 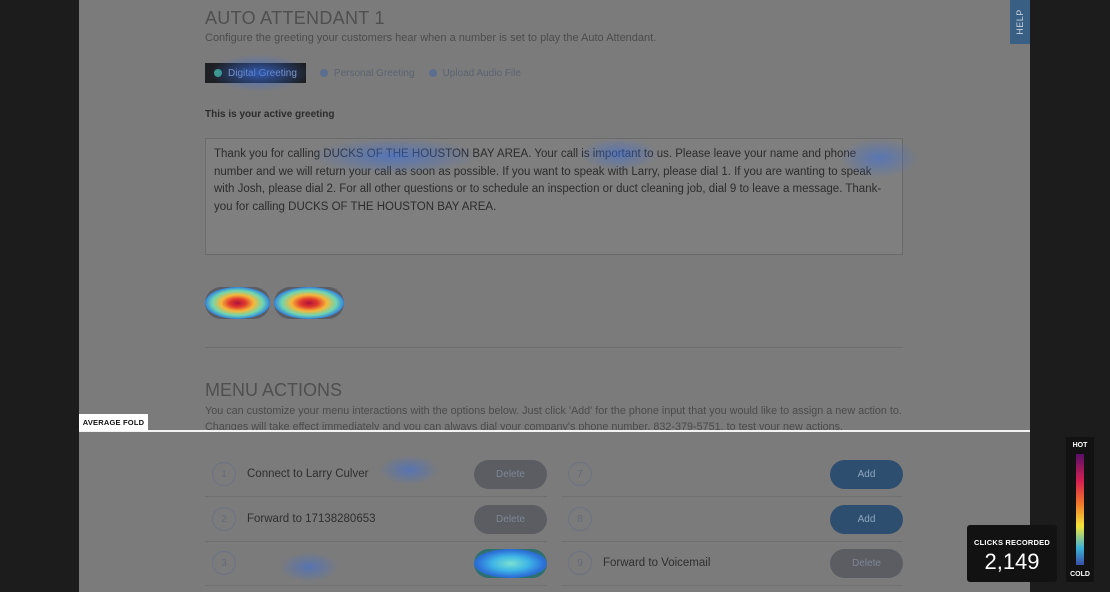 I want to click on menu-row-label: Forward to 17138280653, so click(x=311, y=519).